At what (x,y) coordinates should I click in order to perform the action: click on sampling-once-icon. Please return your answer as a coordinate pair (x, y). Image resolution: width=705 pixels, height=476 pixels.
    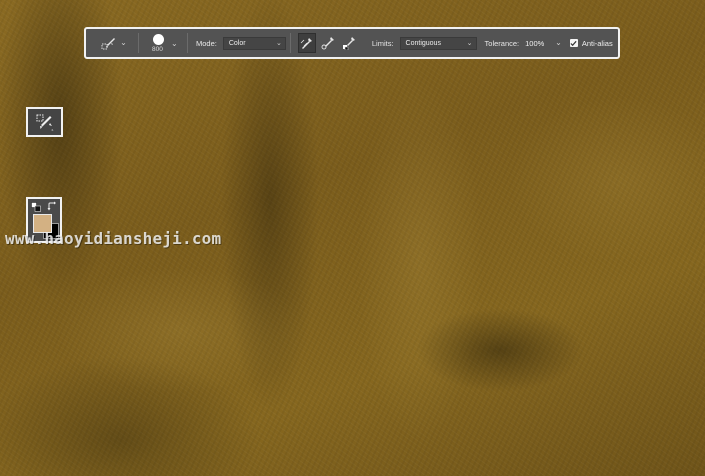
    Looking at the image, I should click on (327, 43).